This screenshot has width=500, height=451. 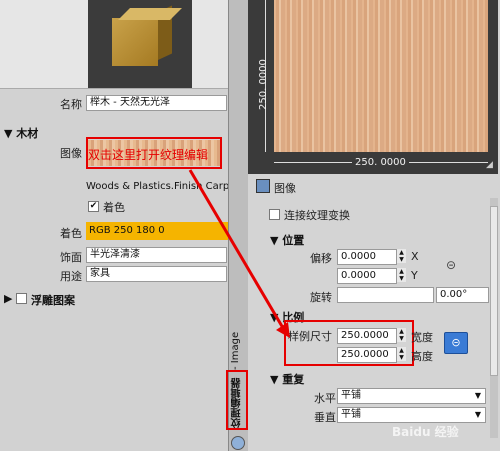 What do you see at coordinates (236, 249) in the screenshot?
I see `arrow-line` at bounding box center [236, 249].